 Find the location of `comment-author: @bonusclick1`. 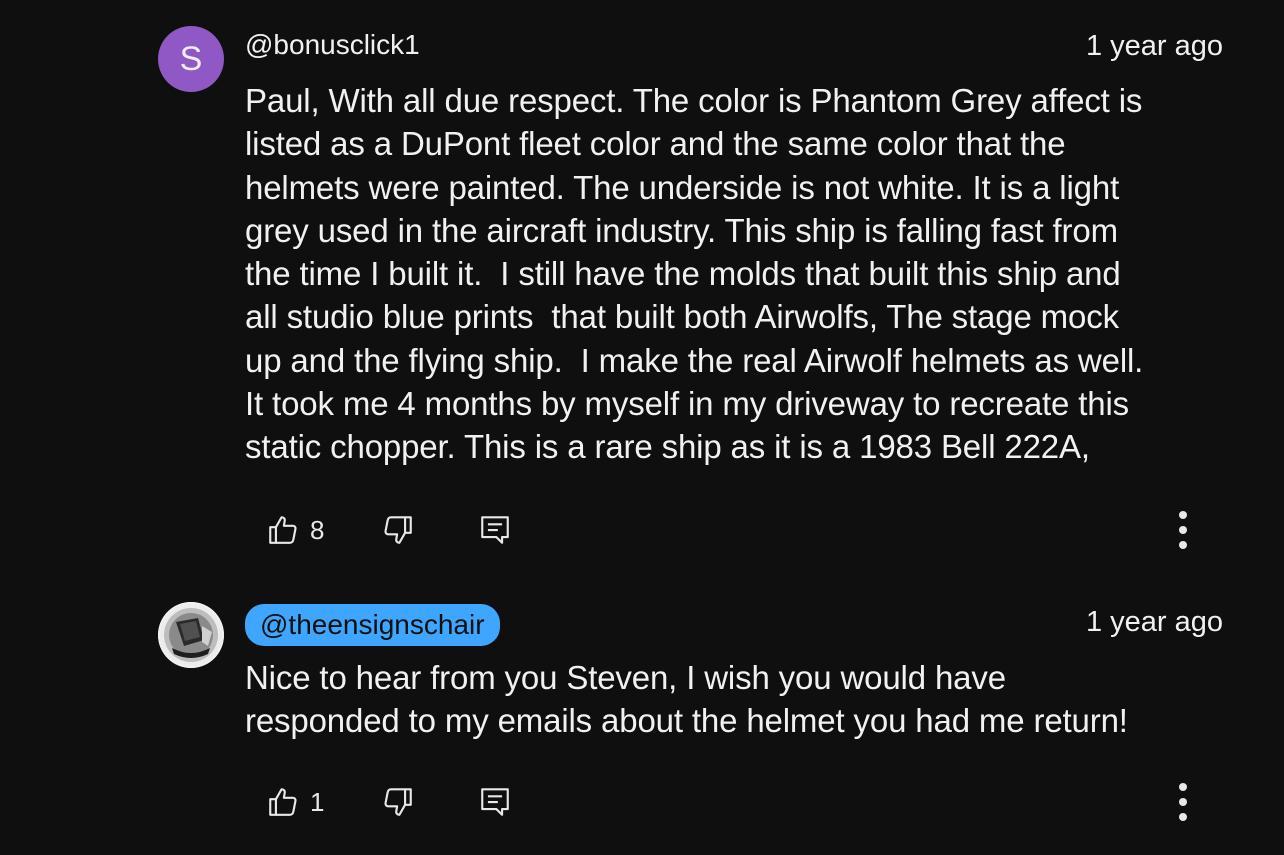

comment-author: @bonusclick1 is located at coordinates (332, 45).